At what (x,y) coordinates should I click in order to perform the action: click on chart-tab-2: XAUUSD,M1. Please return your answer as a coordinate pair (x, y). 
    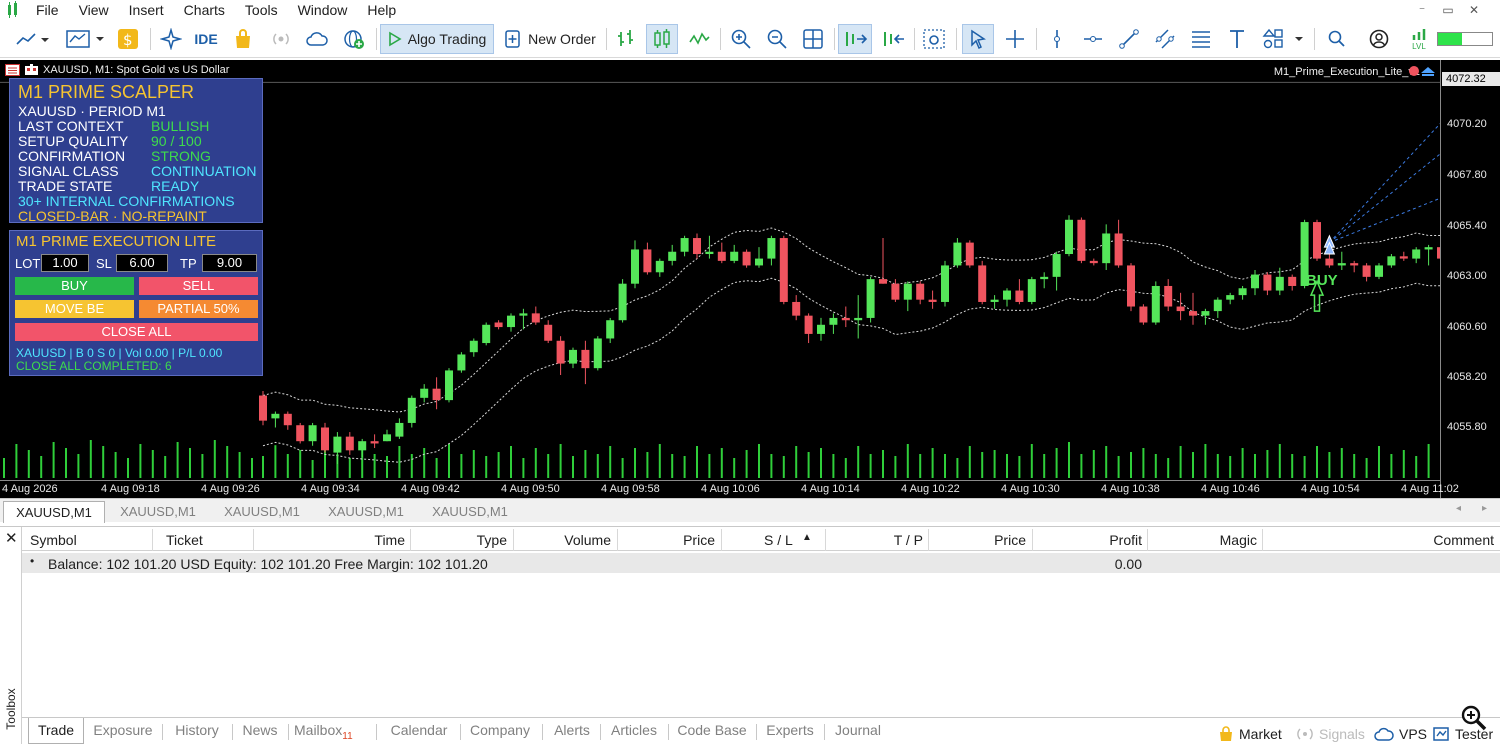
    Looking at the image, I should click on (158, 512).